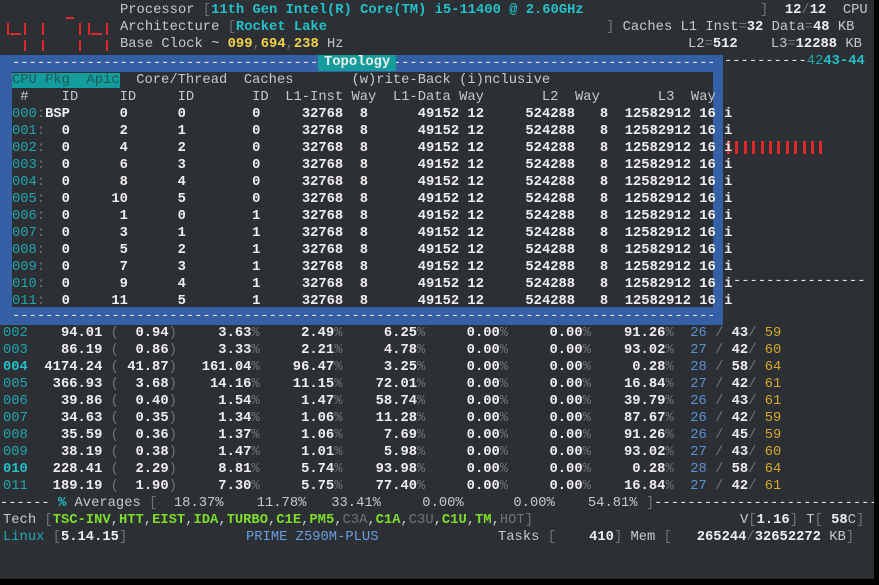 The image size is (879, 585). I want to click on kb-unit: KB, so click(846, 27).